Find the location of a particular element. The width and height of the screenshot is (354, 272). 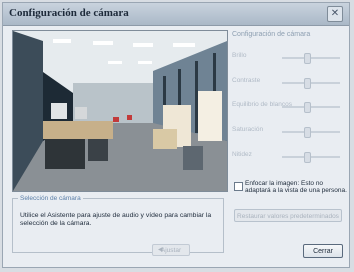

brightness-slider-thumb is located at coordinates (307, 58).